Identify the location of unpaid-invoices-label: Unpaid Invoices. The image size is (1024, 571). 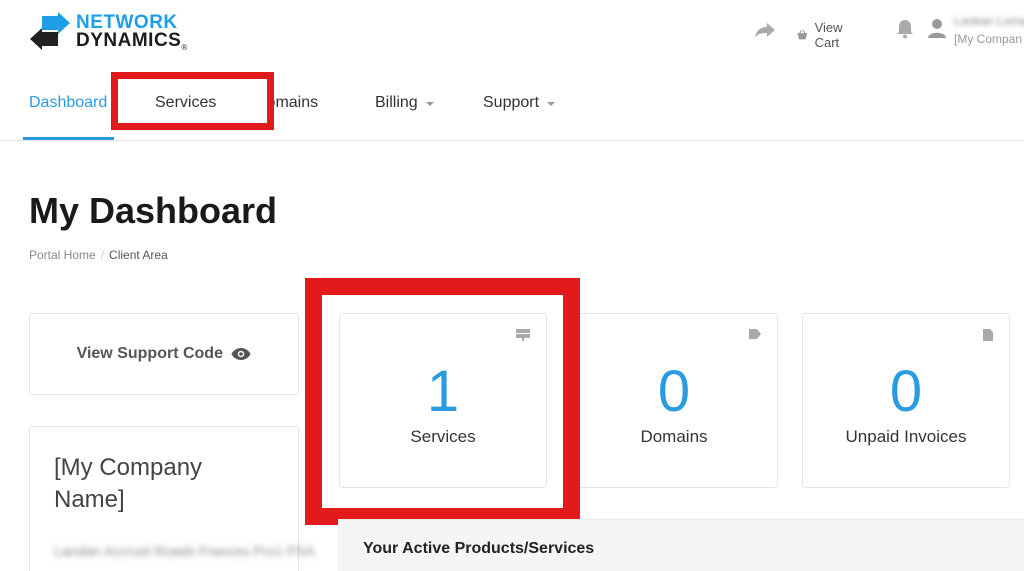
(906, 436).